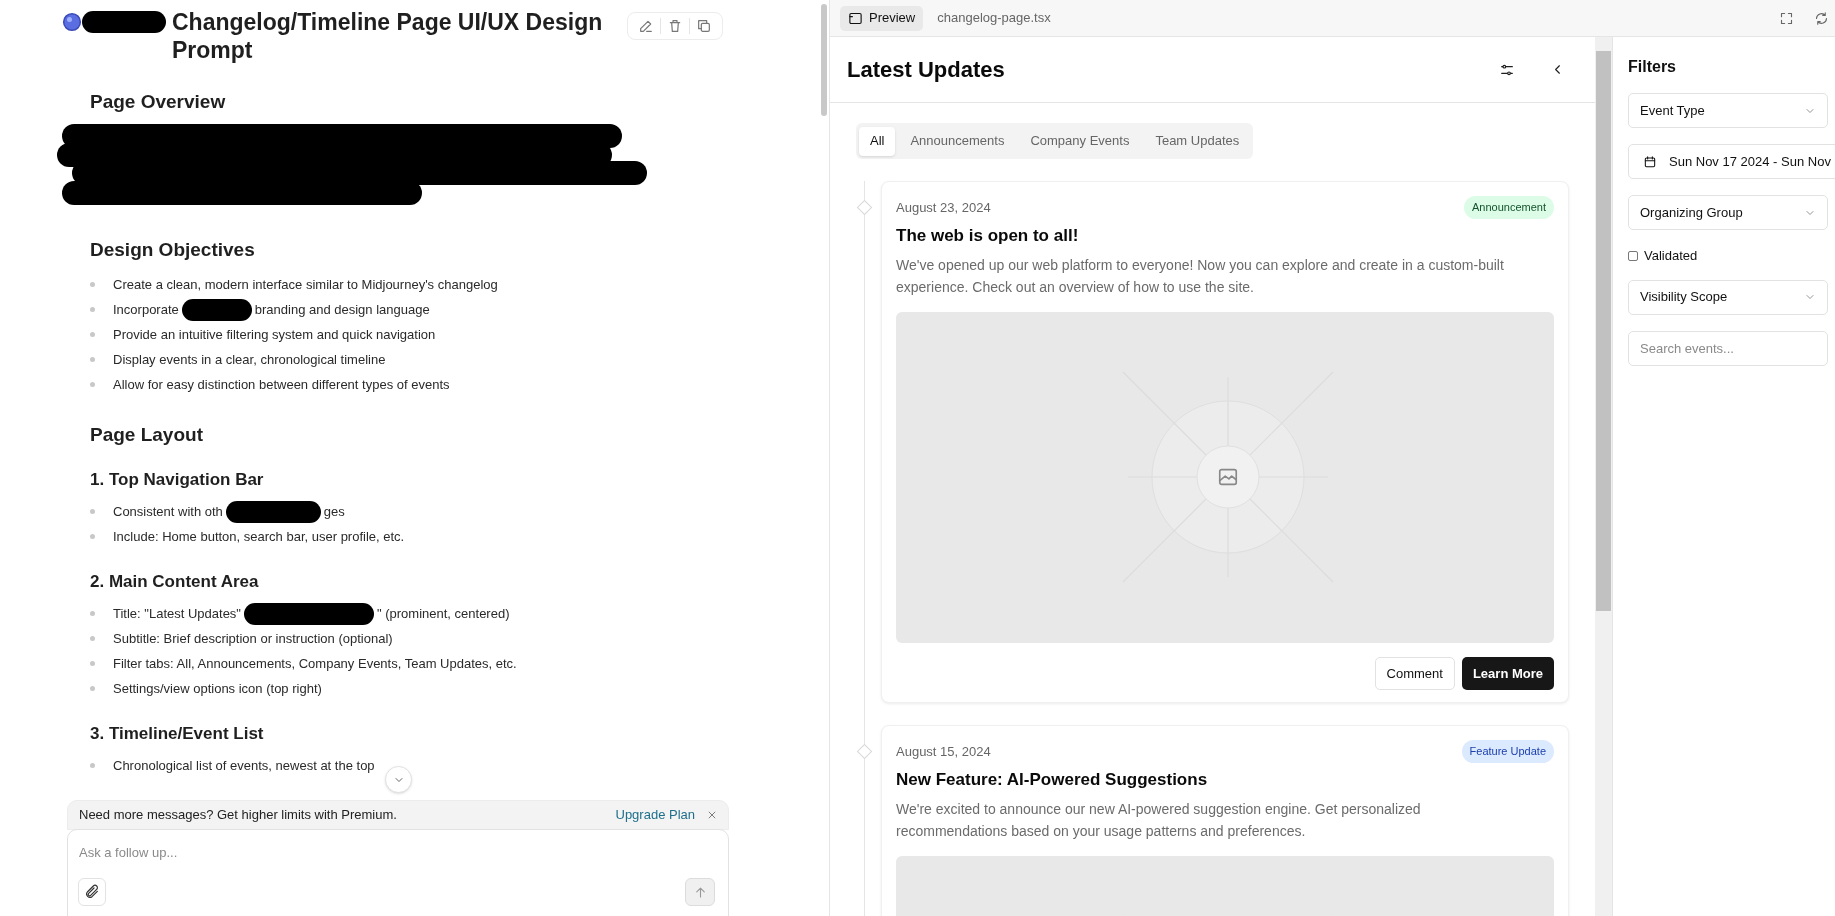  What do you see at coordinates (1159, 820) in the screenshot?
I see `event-description: We're excited to announce our new AI-powered suggestion engine. Get personalized recommendations based on your usage patterns and preferences.` at bounding box center [1159, 820].